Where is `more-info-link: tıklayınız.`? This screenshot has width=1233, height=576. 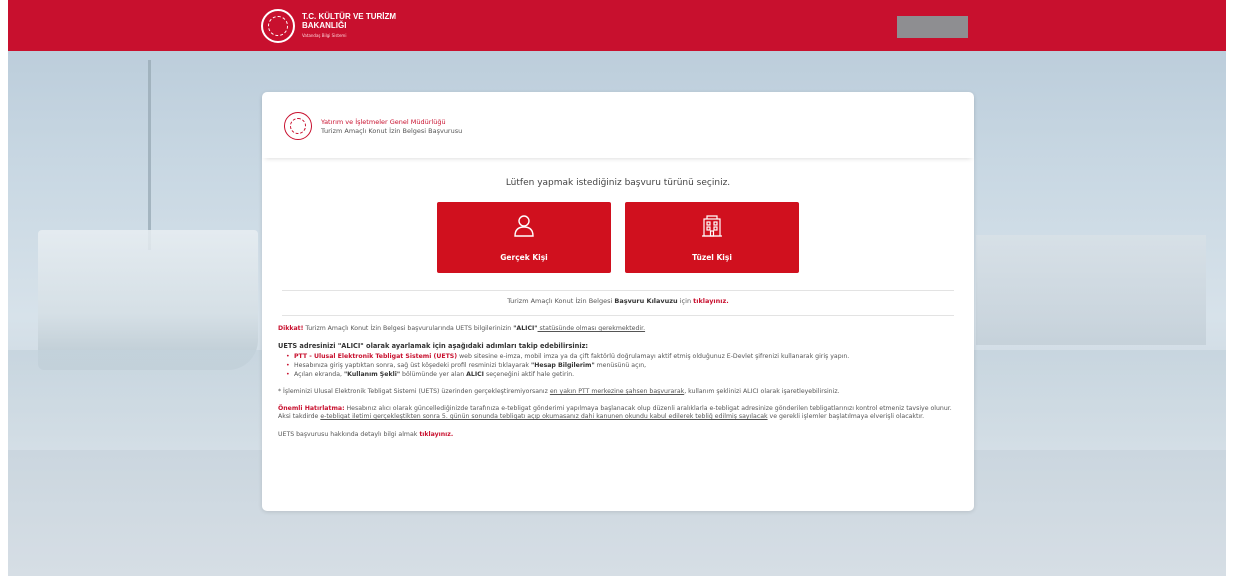 more-info-link: tıklayınız. is located at coordinates (436, 434).